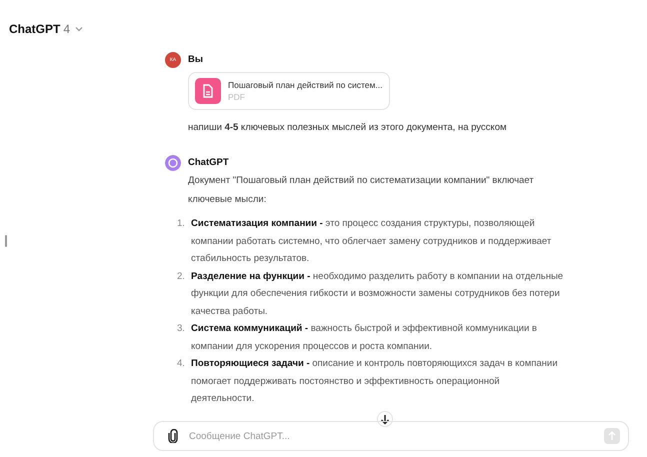 This screenshot has height=457, width=647. Describe the element at coordinates (6, 241) in the screenshot. I see `sidebar-handle` at that location.